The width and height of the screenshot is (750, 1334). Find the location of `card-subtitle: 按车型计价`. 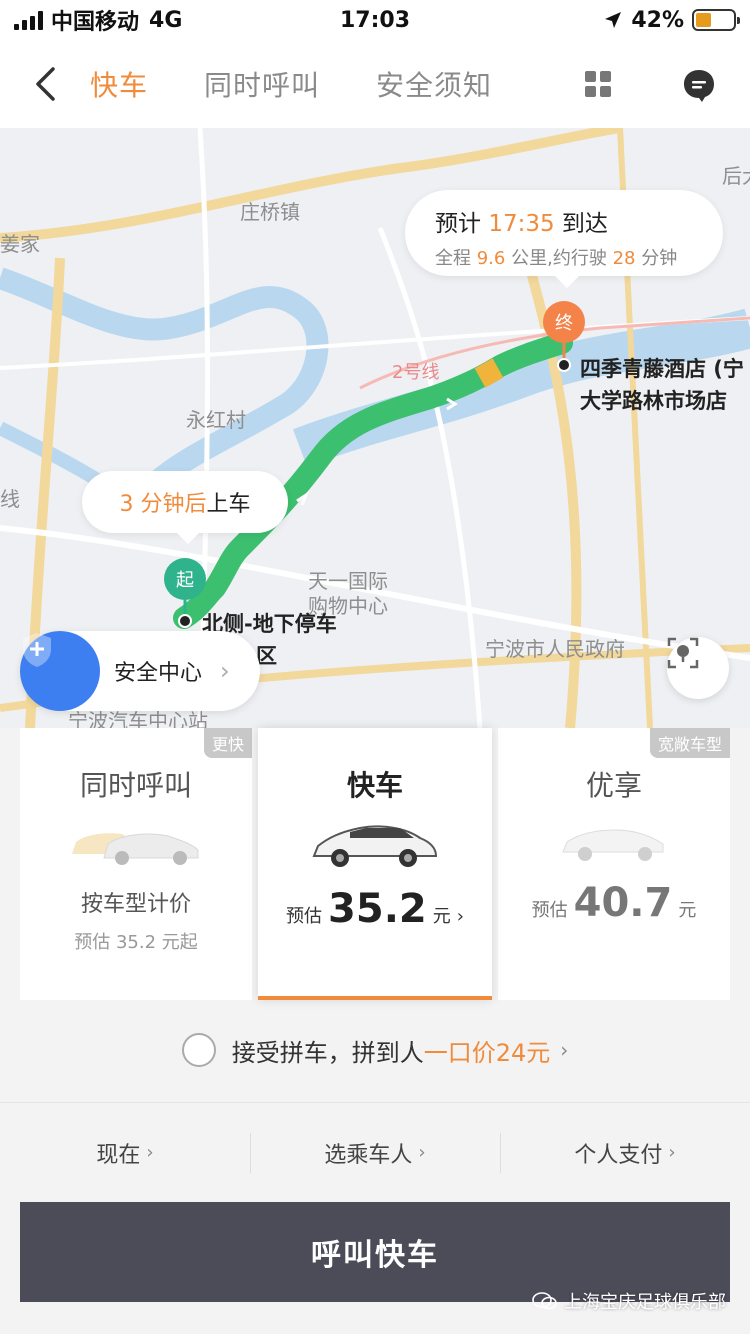

card-subtitle: 按车型计价 is located at coordinates (135, 904).